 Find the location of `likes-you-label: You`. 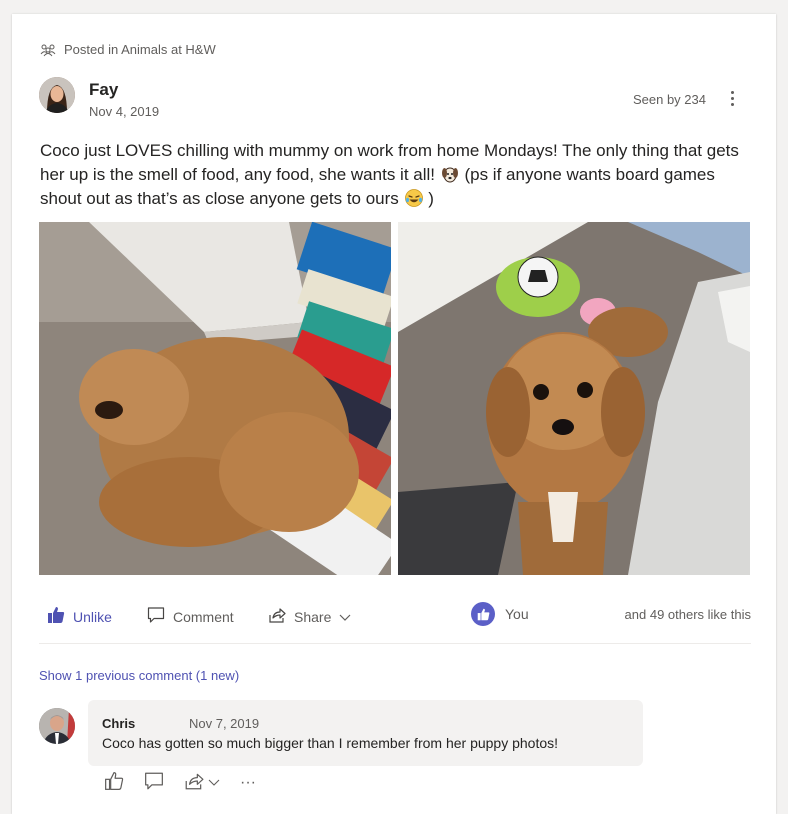

likes-you-label: You is located at coordinates (517, 614).